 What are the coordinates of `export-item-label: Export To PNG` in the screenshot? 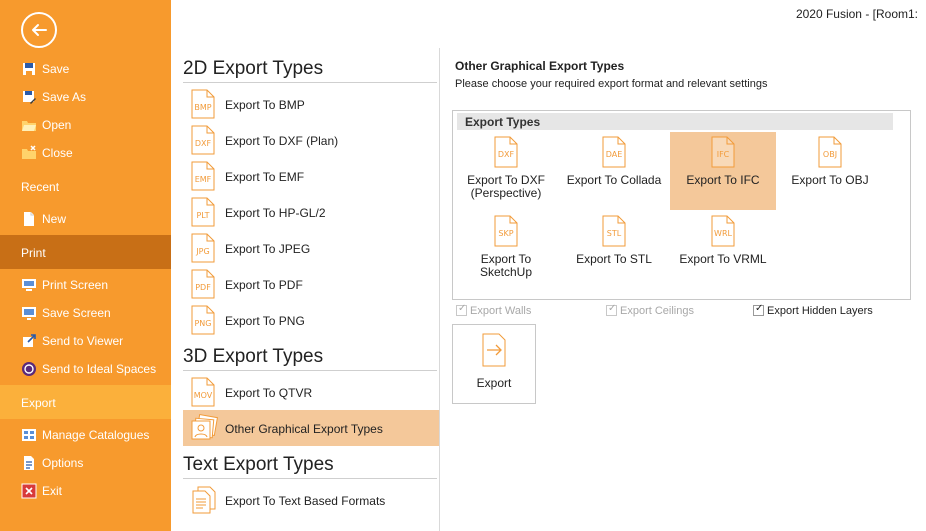 It's located at (265, 321).